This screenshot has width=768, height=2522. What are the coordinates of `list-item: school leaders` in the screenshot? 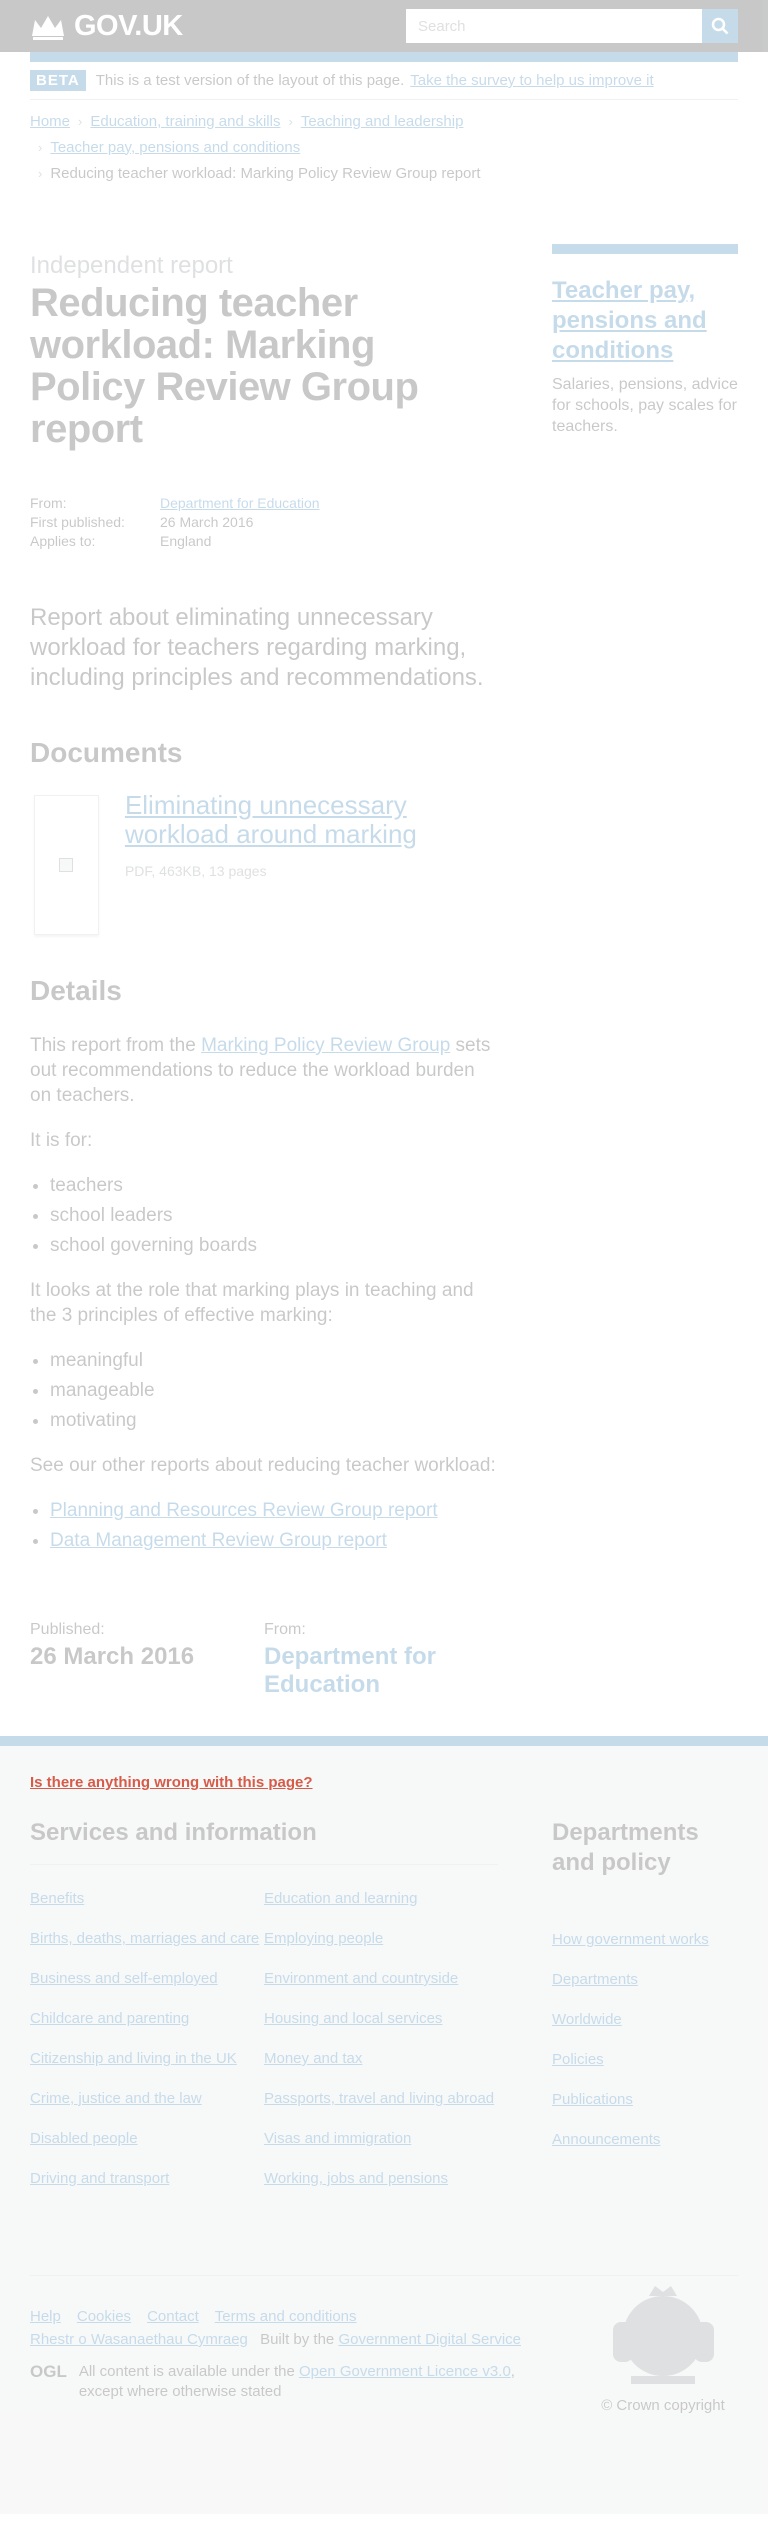 It's located at (274, 1215).